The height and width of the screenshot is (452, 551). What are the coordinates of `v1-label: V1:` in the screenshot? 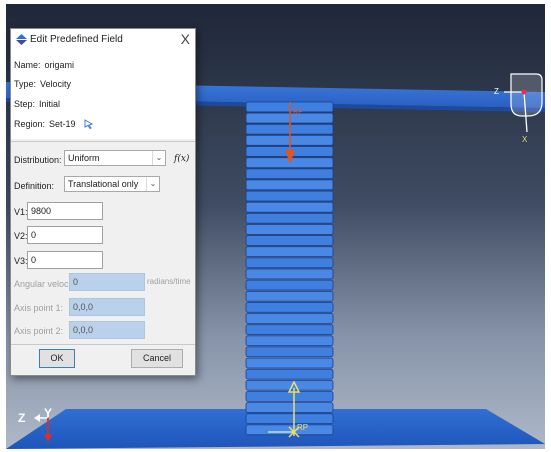 It's located at (21, 212).